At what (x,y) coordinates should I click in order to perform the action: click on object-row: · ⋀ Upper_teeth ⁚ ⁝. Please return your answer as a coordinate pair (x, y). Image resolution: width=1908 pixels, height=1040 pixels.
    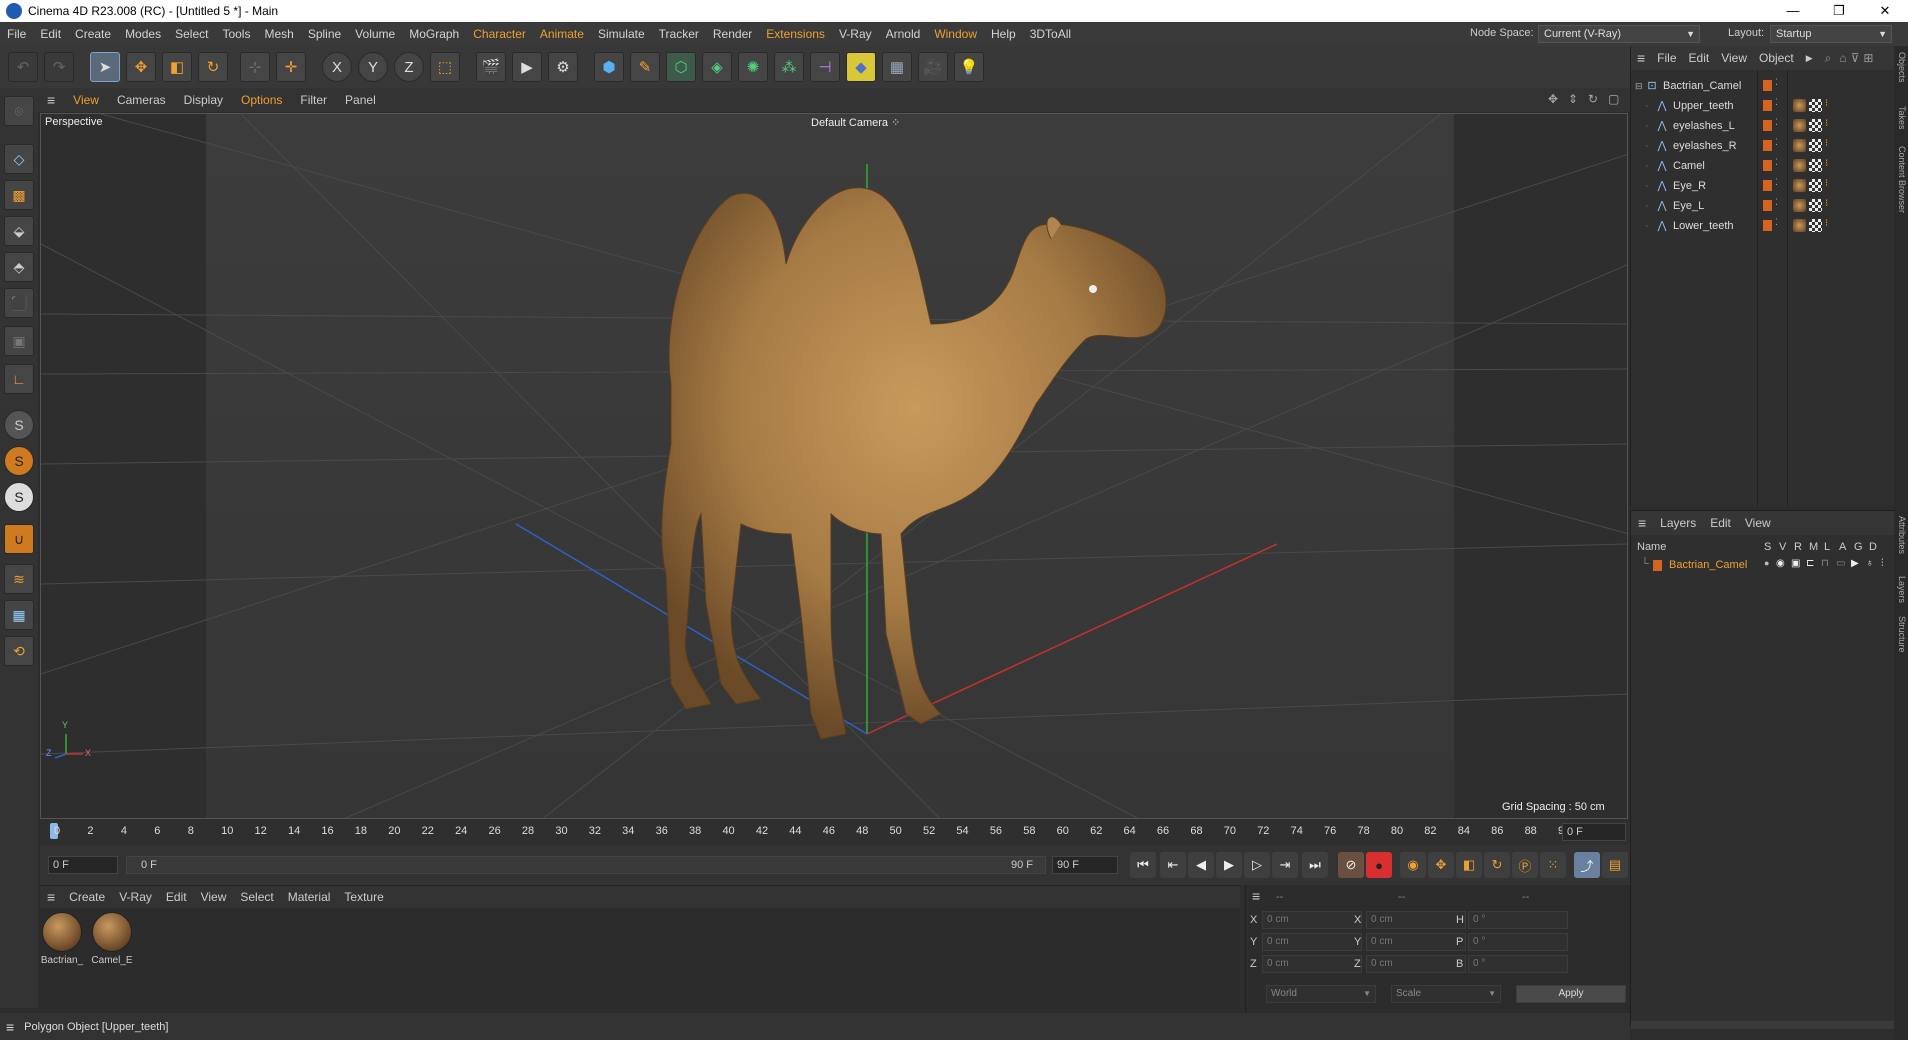
    Looking at the image, I should click on (1763, 106).